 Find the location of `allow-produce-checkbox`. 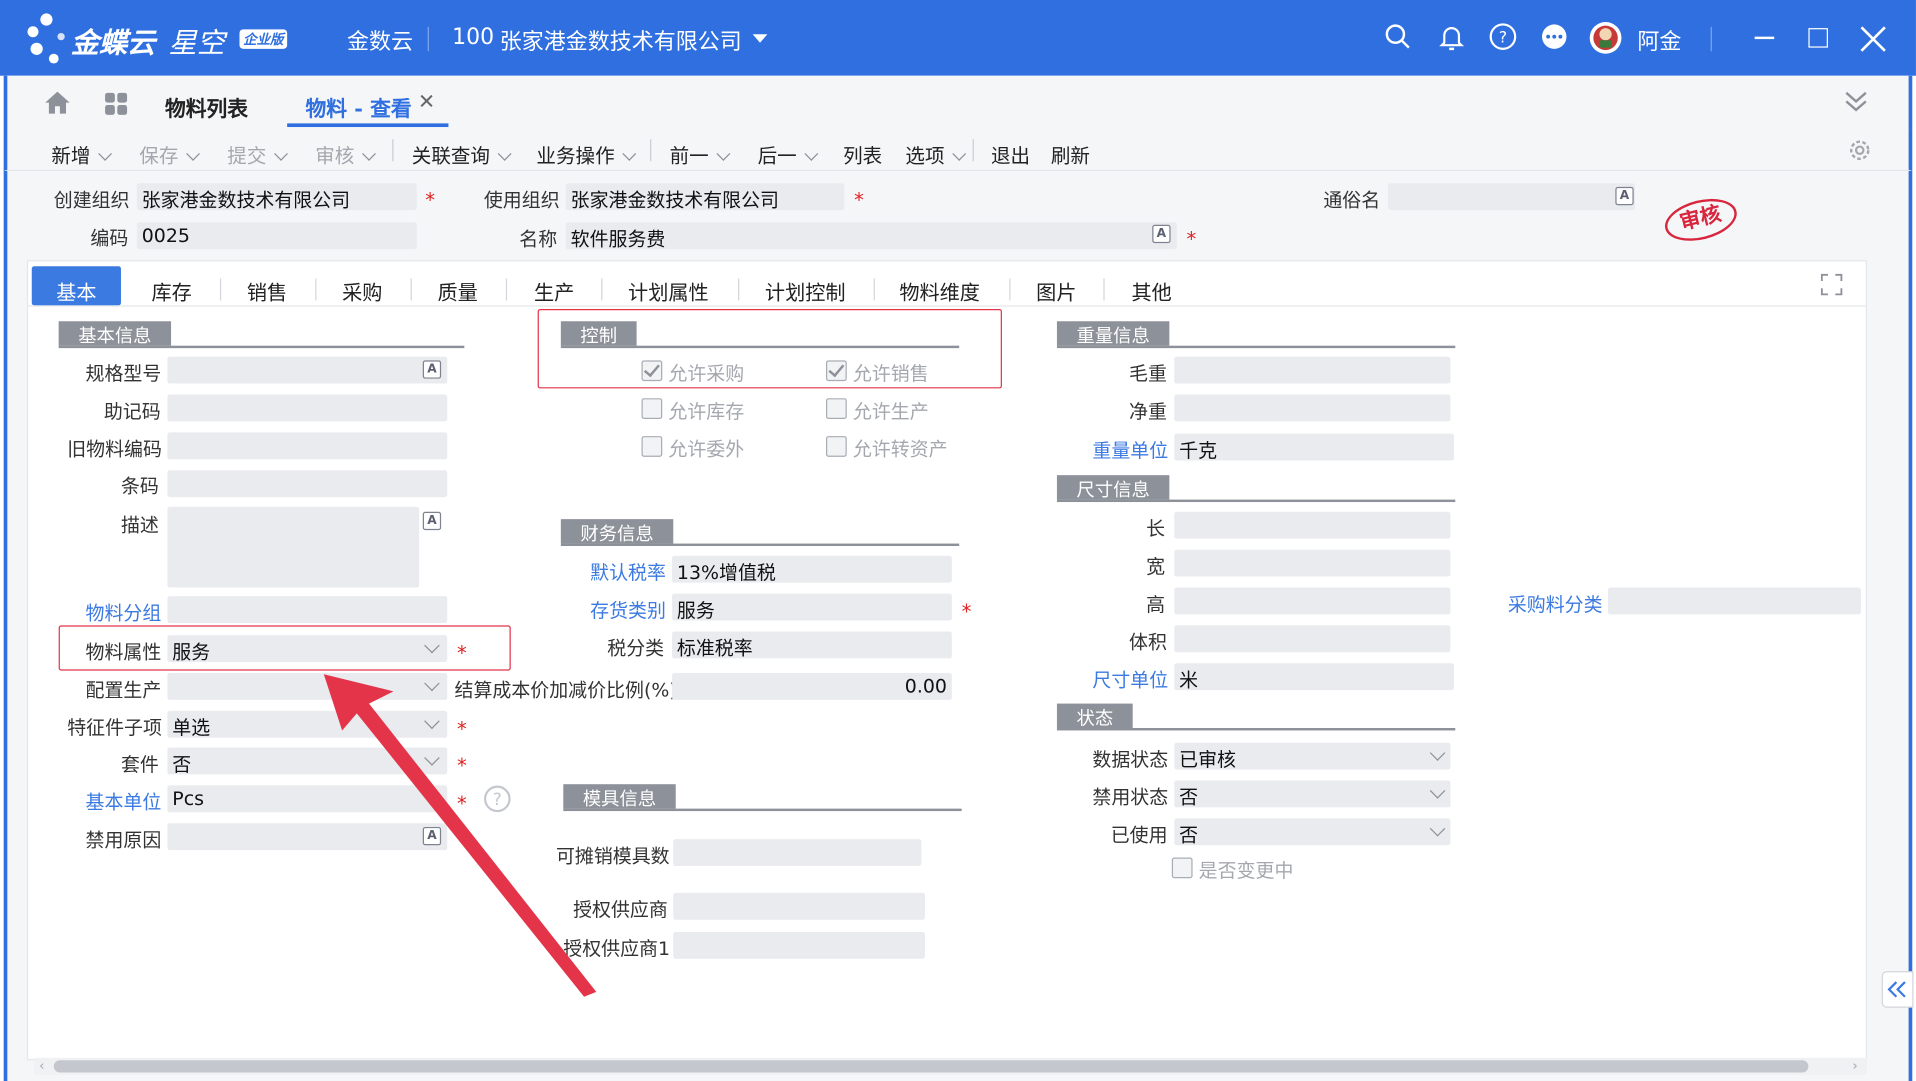

allow-produce-checkbox is located at coordinates (836, 408).